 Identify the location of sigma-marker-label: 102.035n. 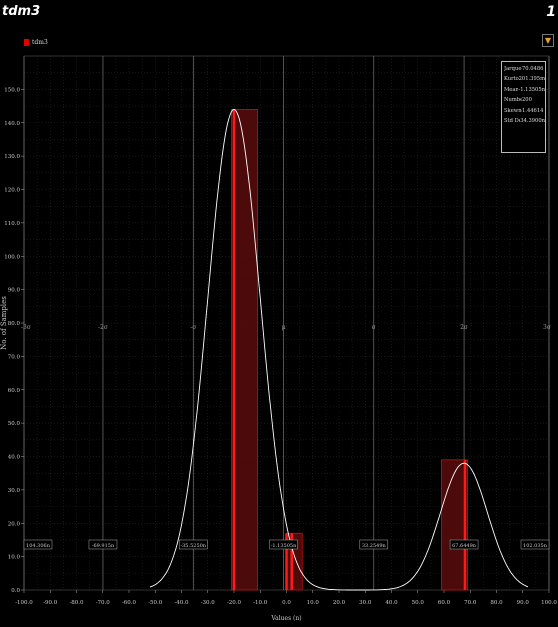
(535, 546).